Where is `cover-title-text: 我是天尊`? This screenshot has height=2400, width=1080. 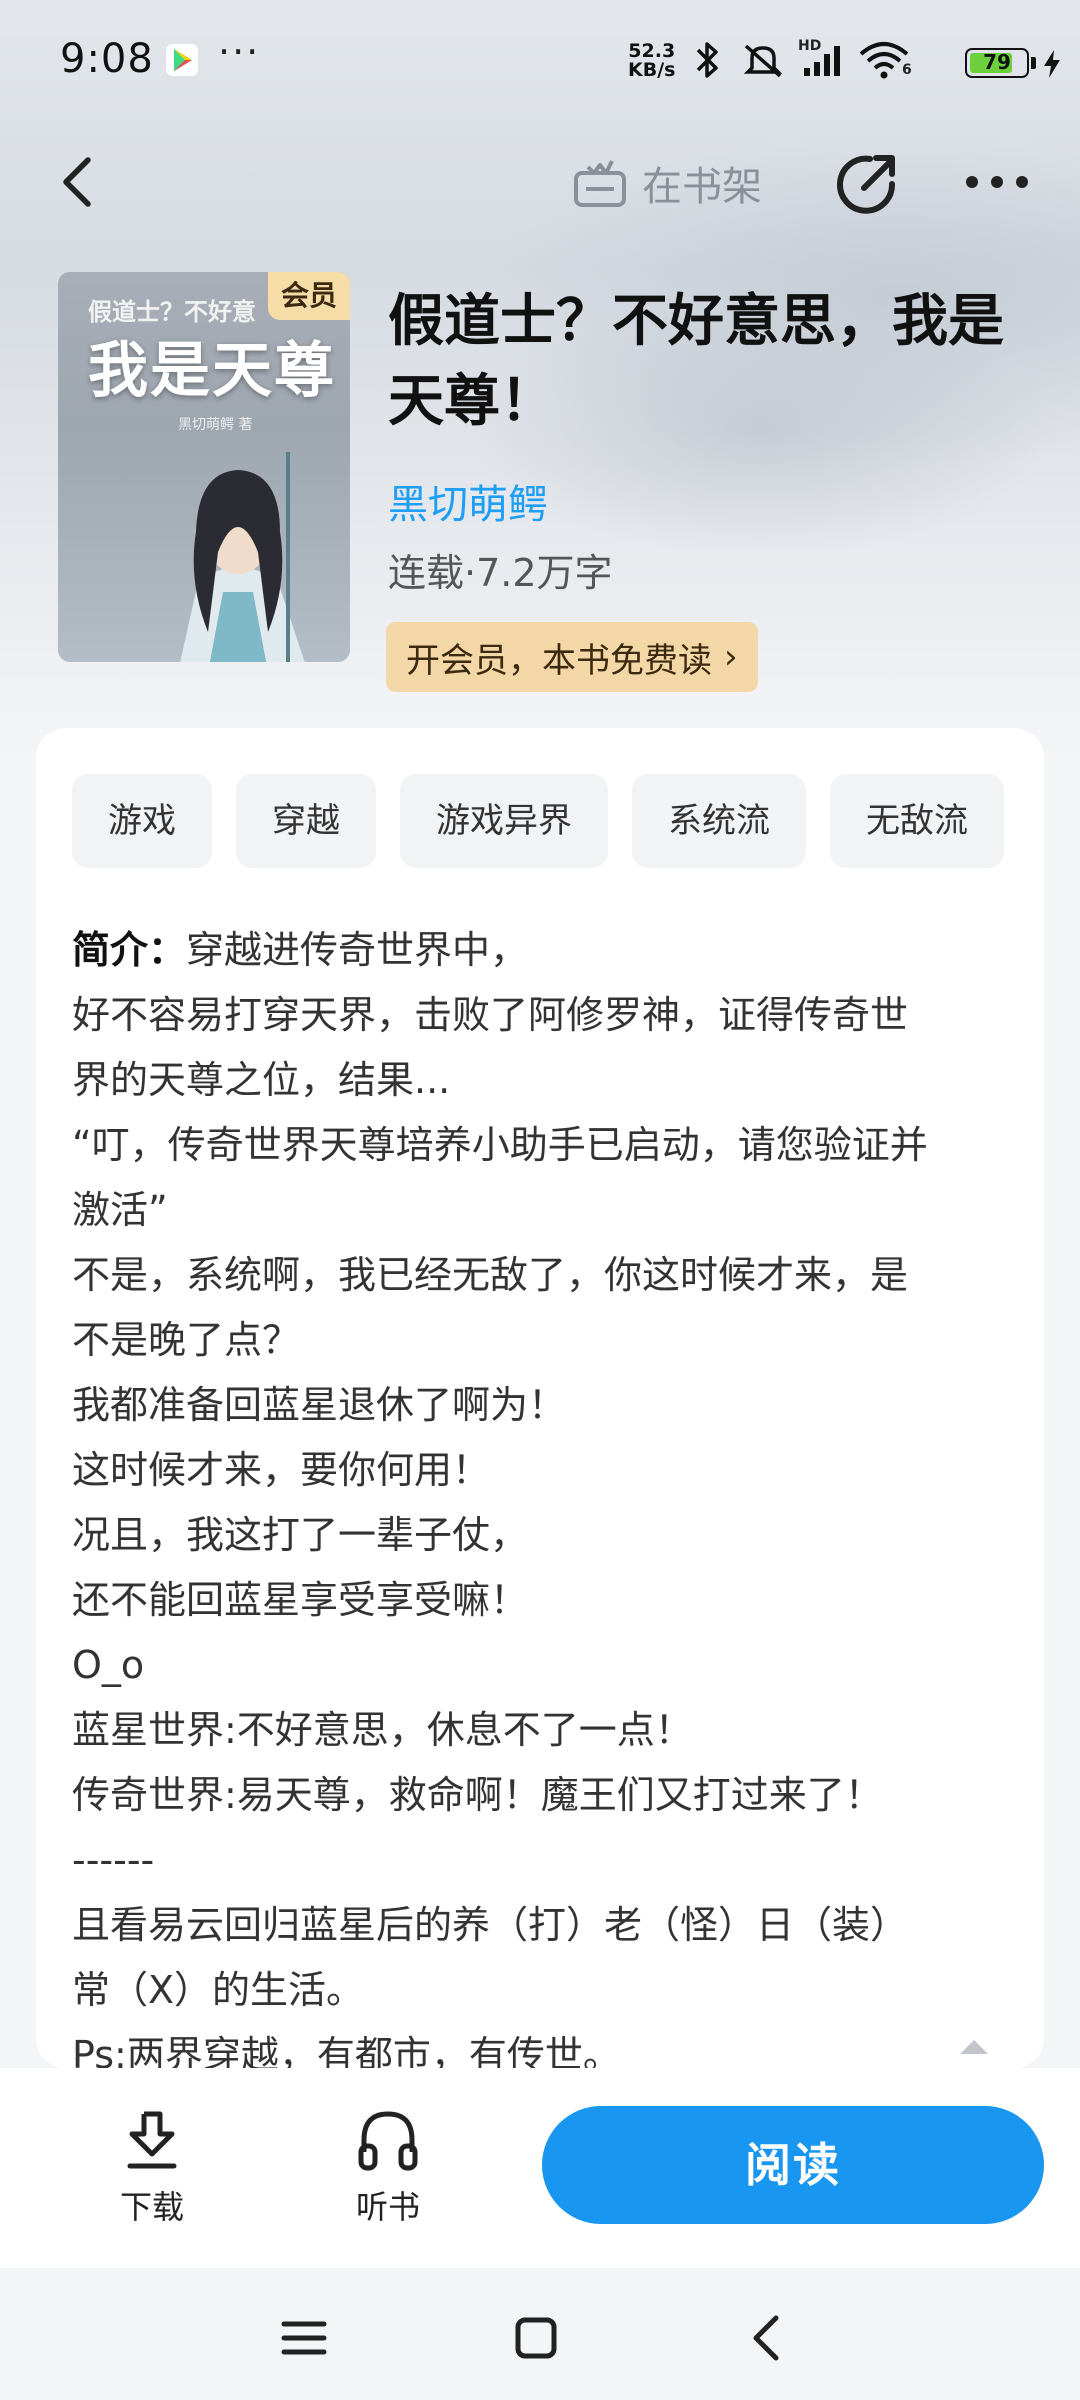
cover-title-text: 我是天尊 is located at coordinates (212, 371).